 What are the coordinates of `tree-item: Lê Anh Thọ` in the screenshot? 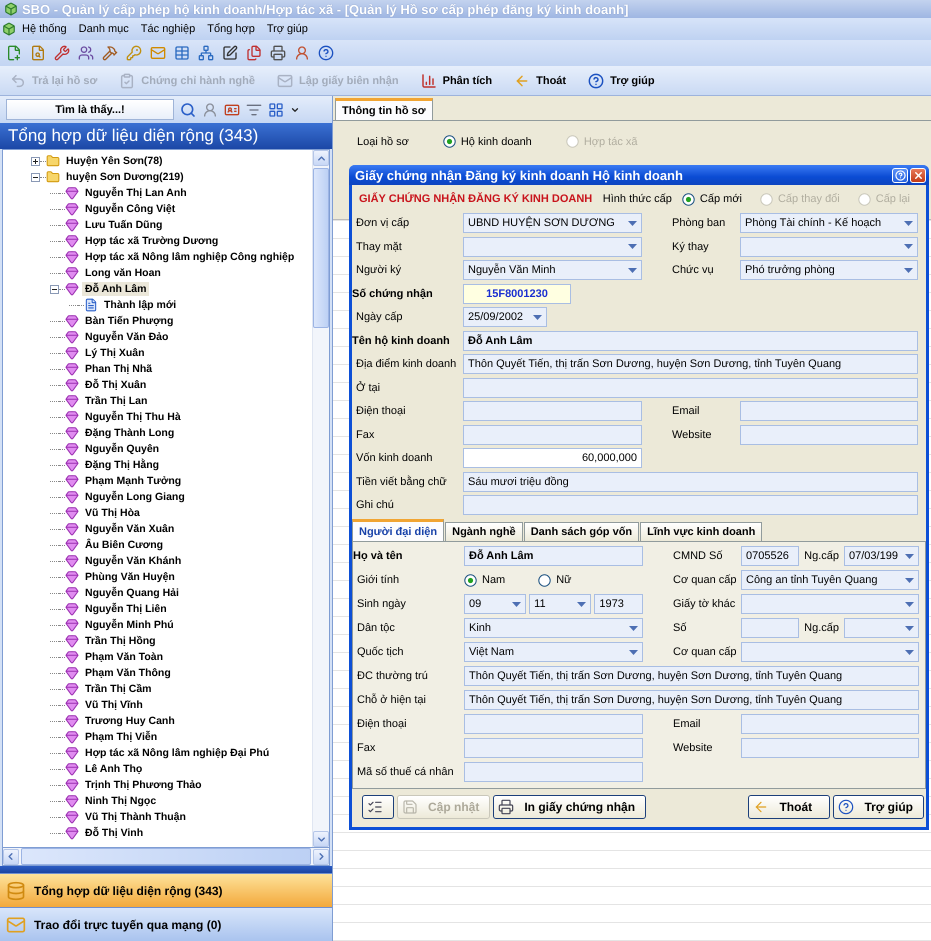 It's located at (114, 769).